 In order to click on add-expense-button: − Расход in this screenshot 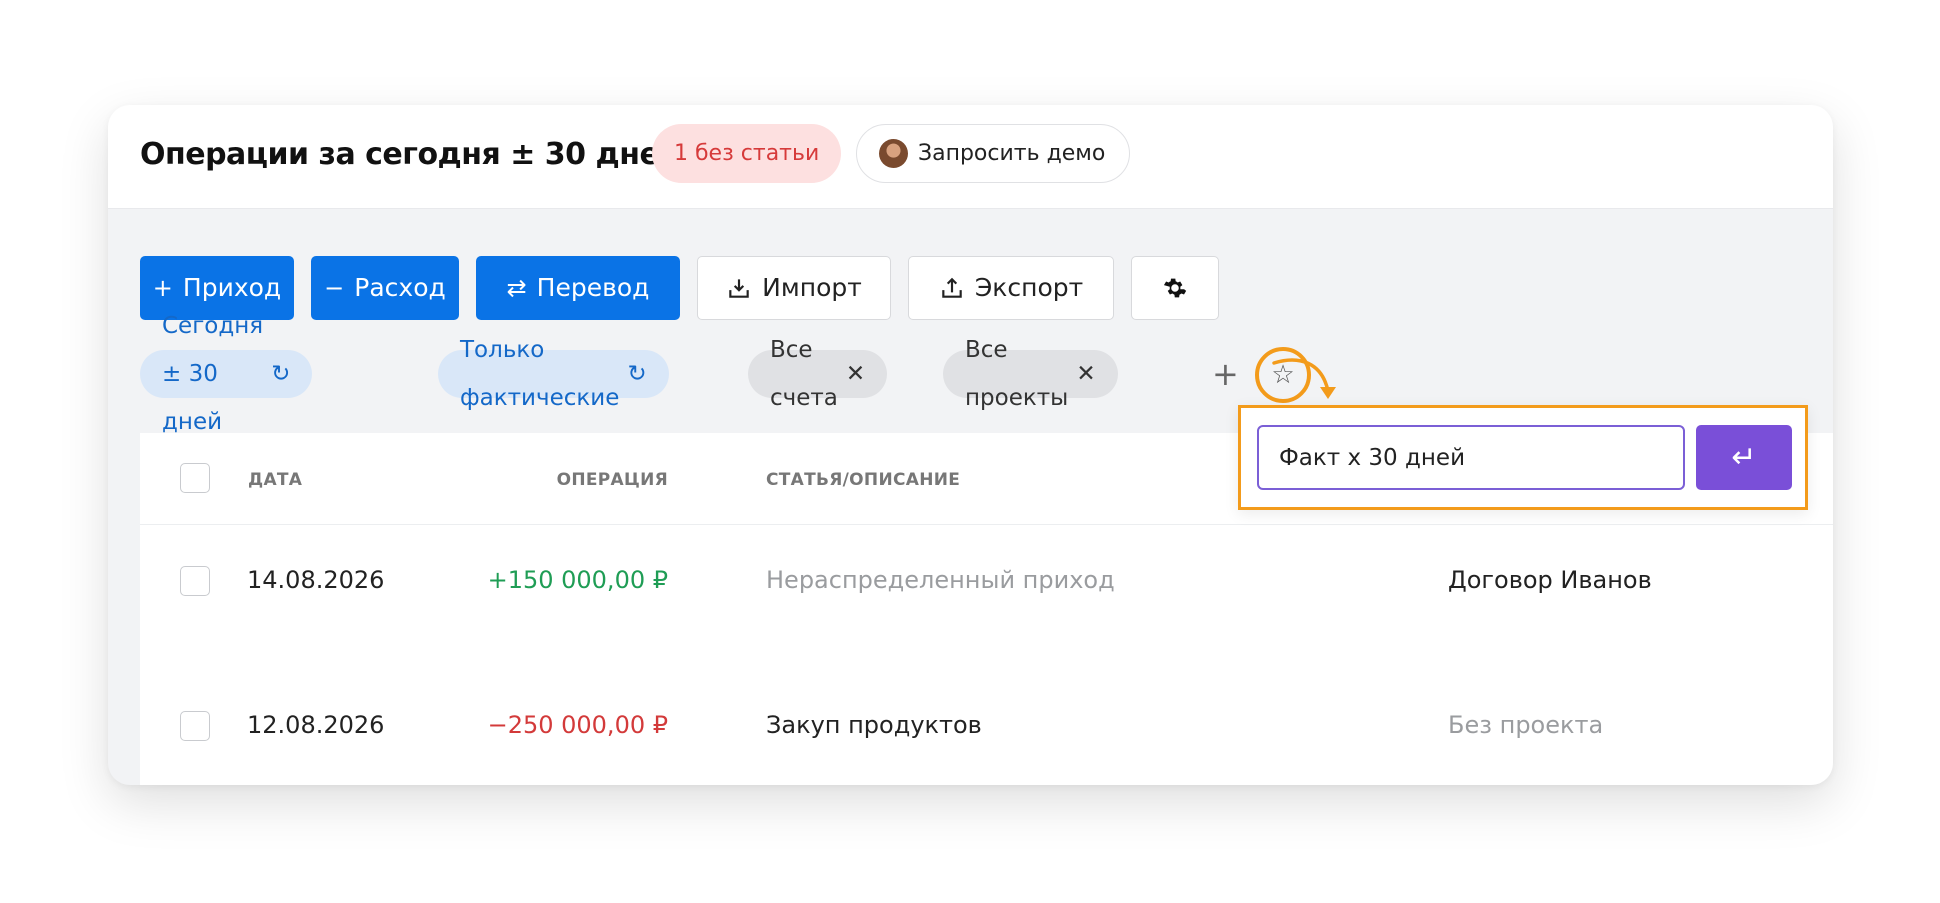, I will do `click(385, 288)`.